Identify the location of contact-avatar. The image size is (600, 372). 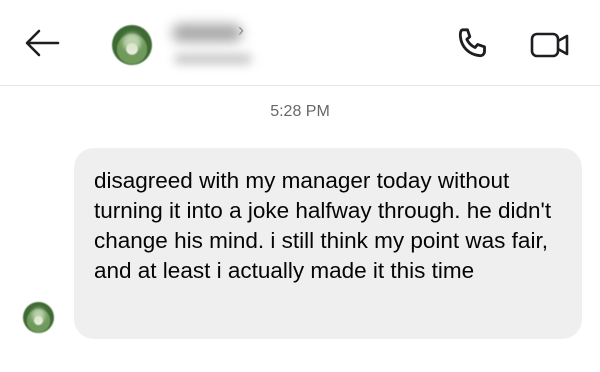
(132, 45).